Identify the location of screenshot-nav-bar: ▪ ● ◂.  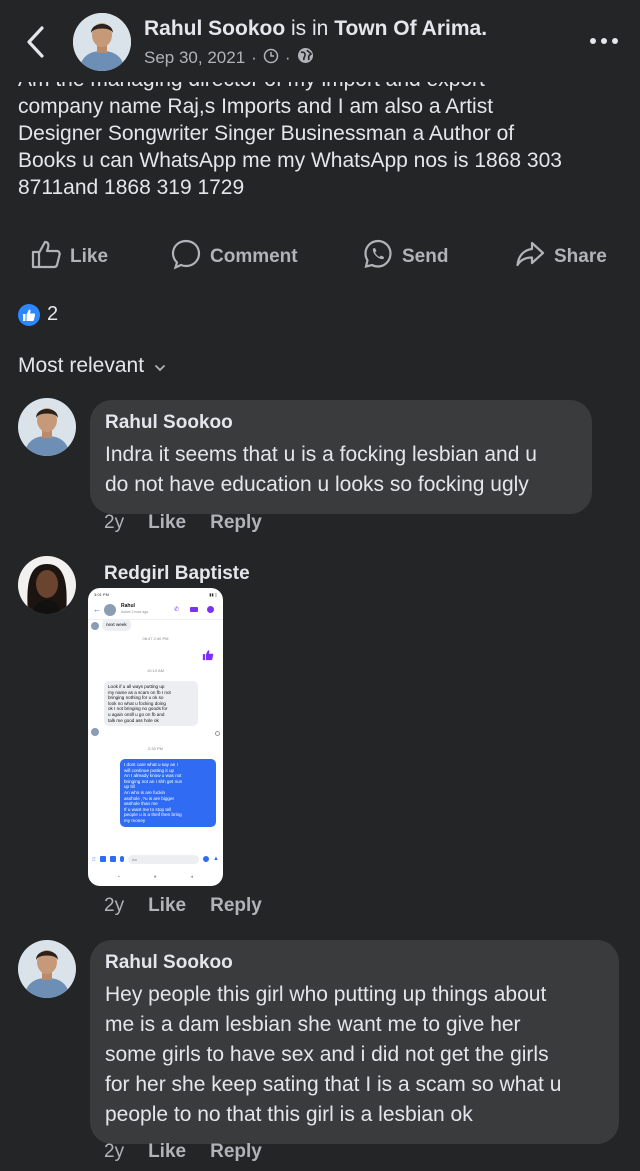
(155, 877).